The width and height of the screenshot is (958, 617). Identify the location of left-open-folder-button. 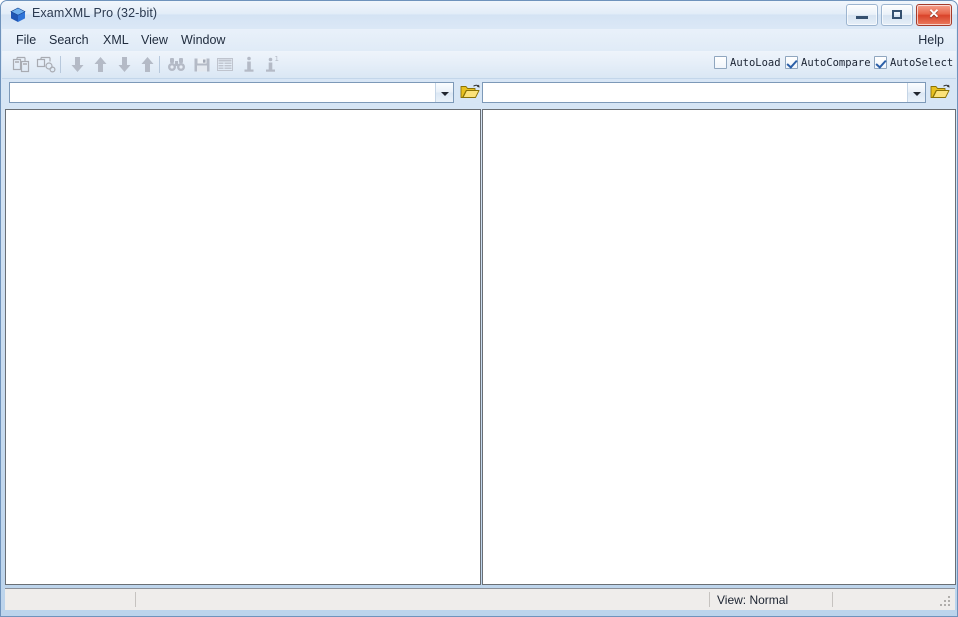
(469, 92).